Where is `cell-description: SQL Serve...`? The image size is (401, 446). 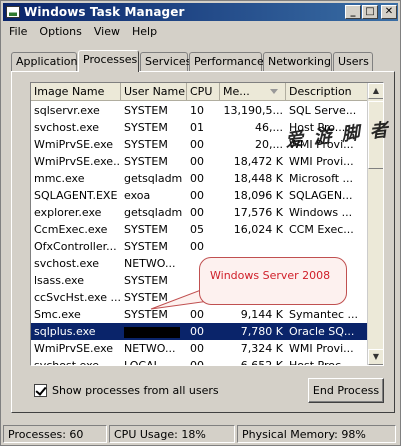
cell-description: SQL Serve... is located at coordinates (323, 110).